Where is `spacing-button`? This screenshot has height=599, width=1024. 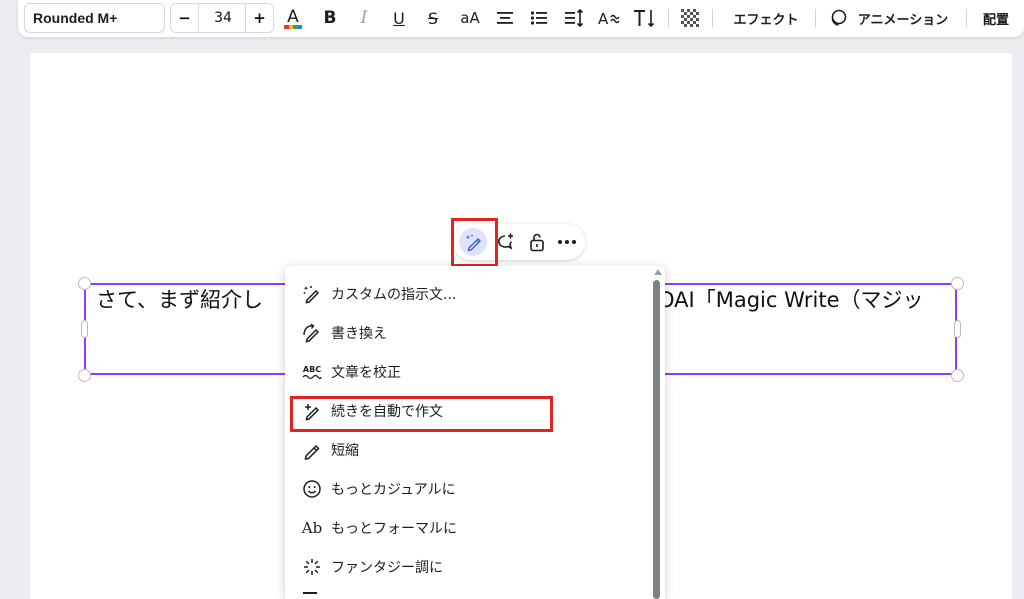
spacing-button is located at coordinates (574, 18).